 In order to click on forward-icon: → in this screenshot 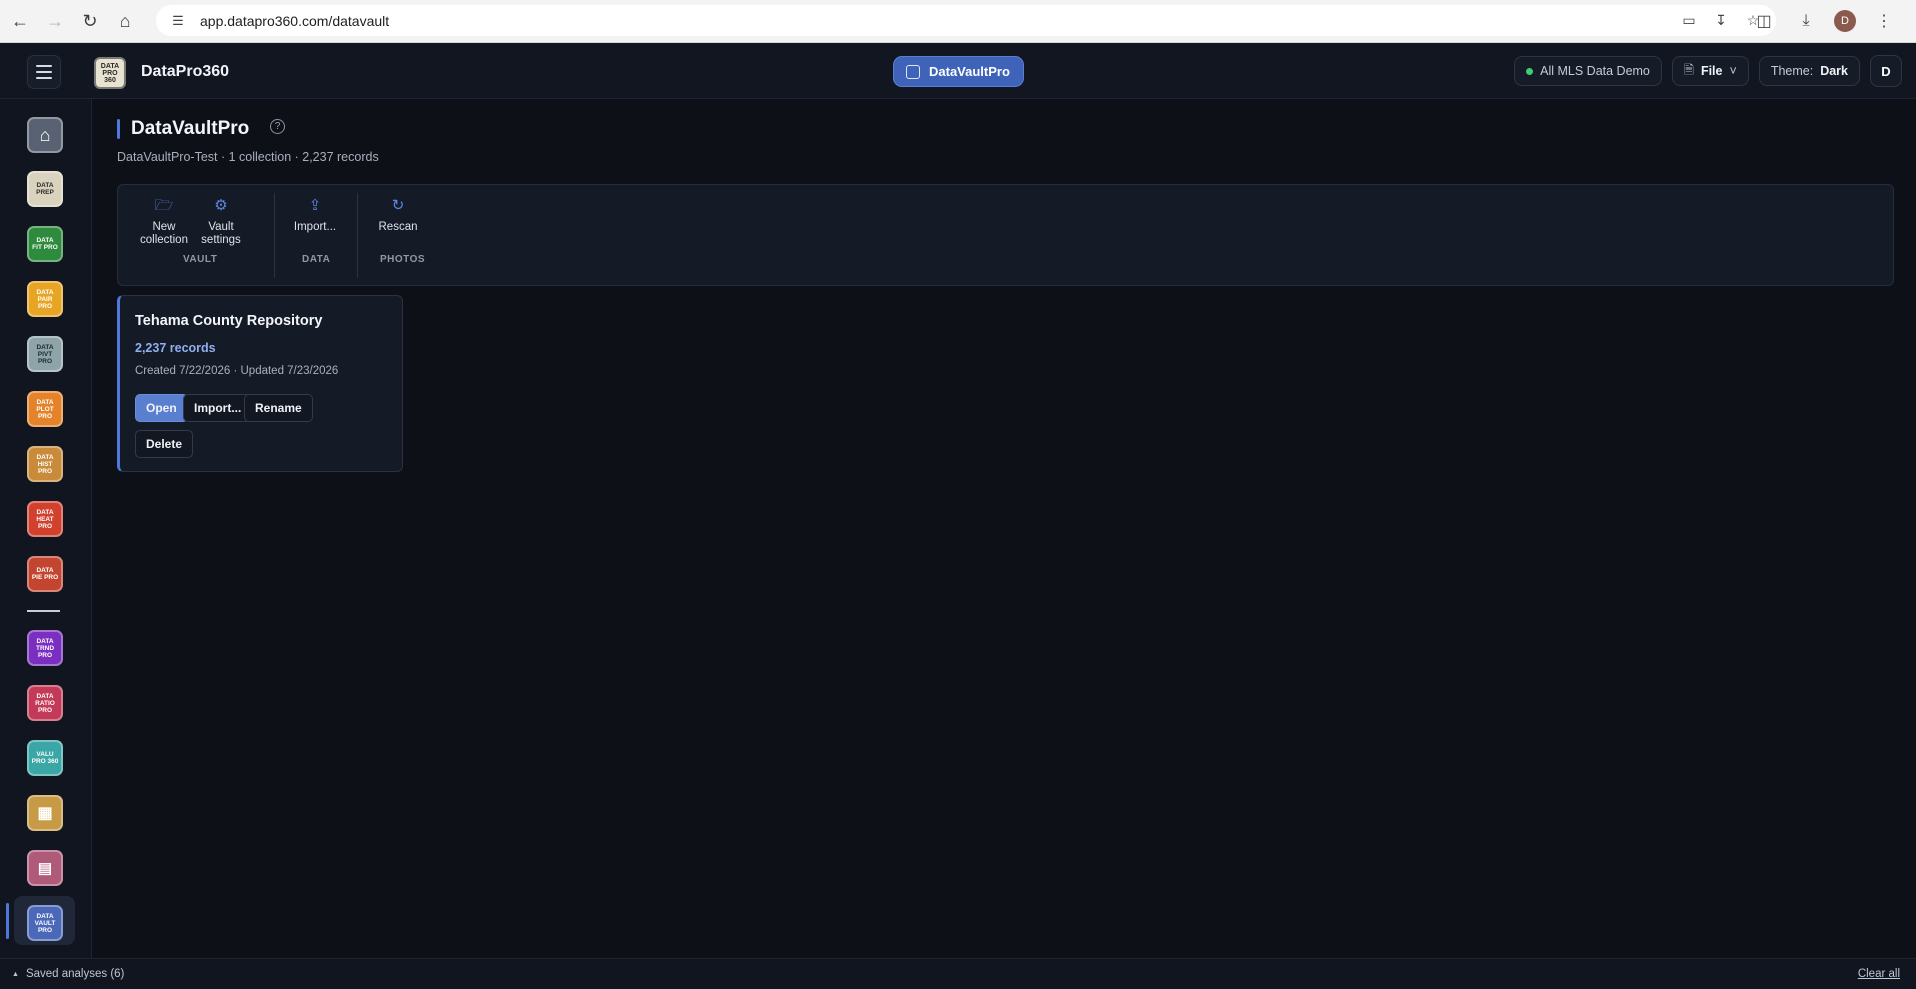, I will do `click(55, 21)`.